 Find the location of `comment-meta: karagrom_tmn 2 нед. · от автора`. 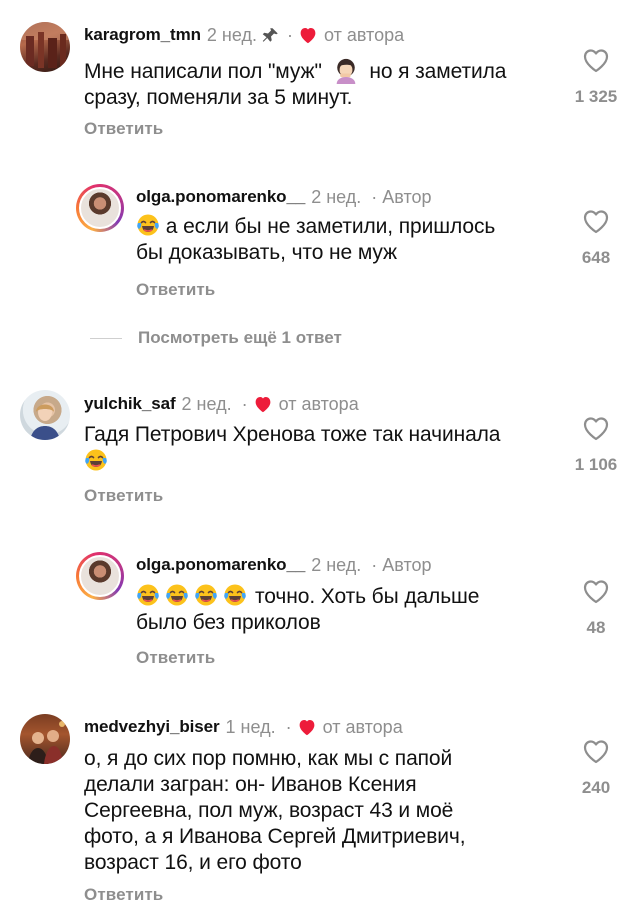

comment-meta: karagrom_tmn 2 нед. · от автора is located at coordinates (244, 34).